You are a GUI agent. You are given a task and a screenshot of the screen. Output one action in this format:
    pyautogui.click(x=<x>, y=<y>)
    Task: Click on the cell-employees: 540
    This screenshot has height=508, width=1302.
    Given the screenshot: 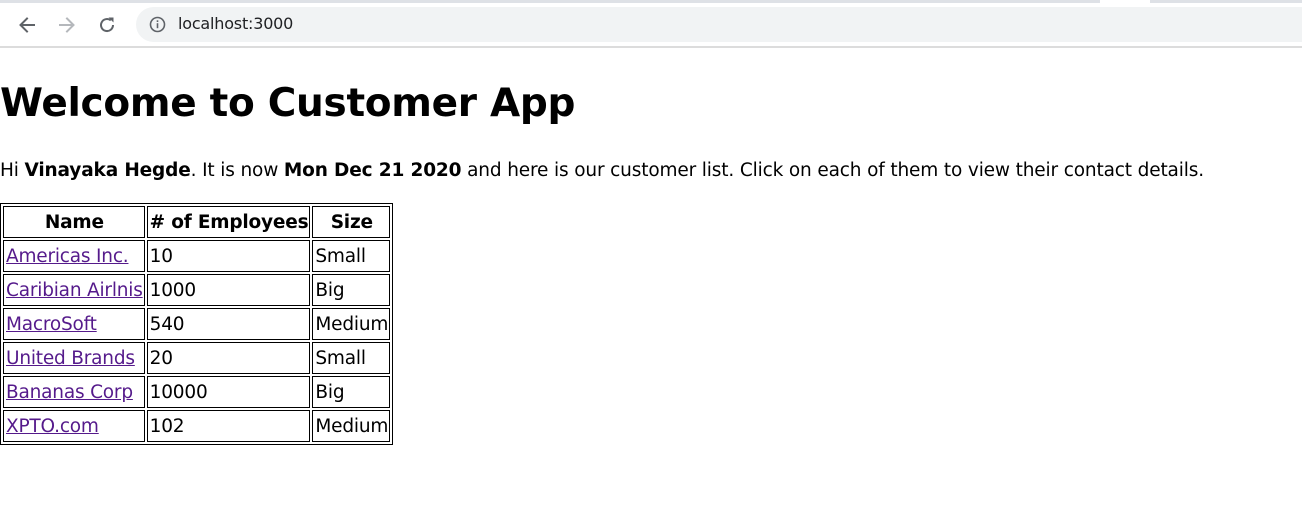 What is the action you would take?
    pyautogui.click(x=228, y=324)
    